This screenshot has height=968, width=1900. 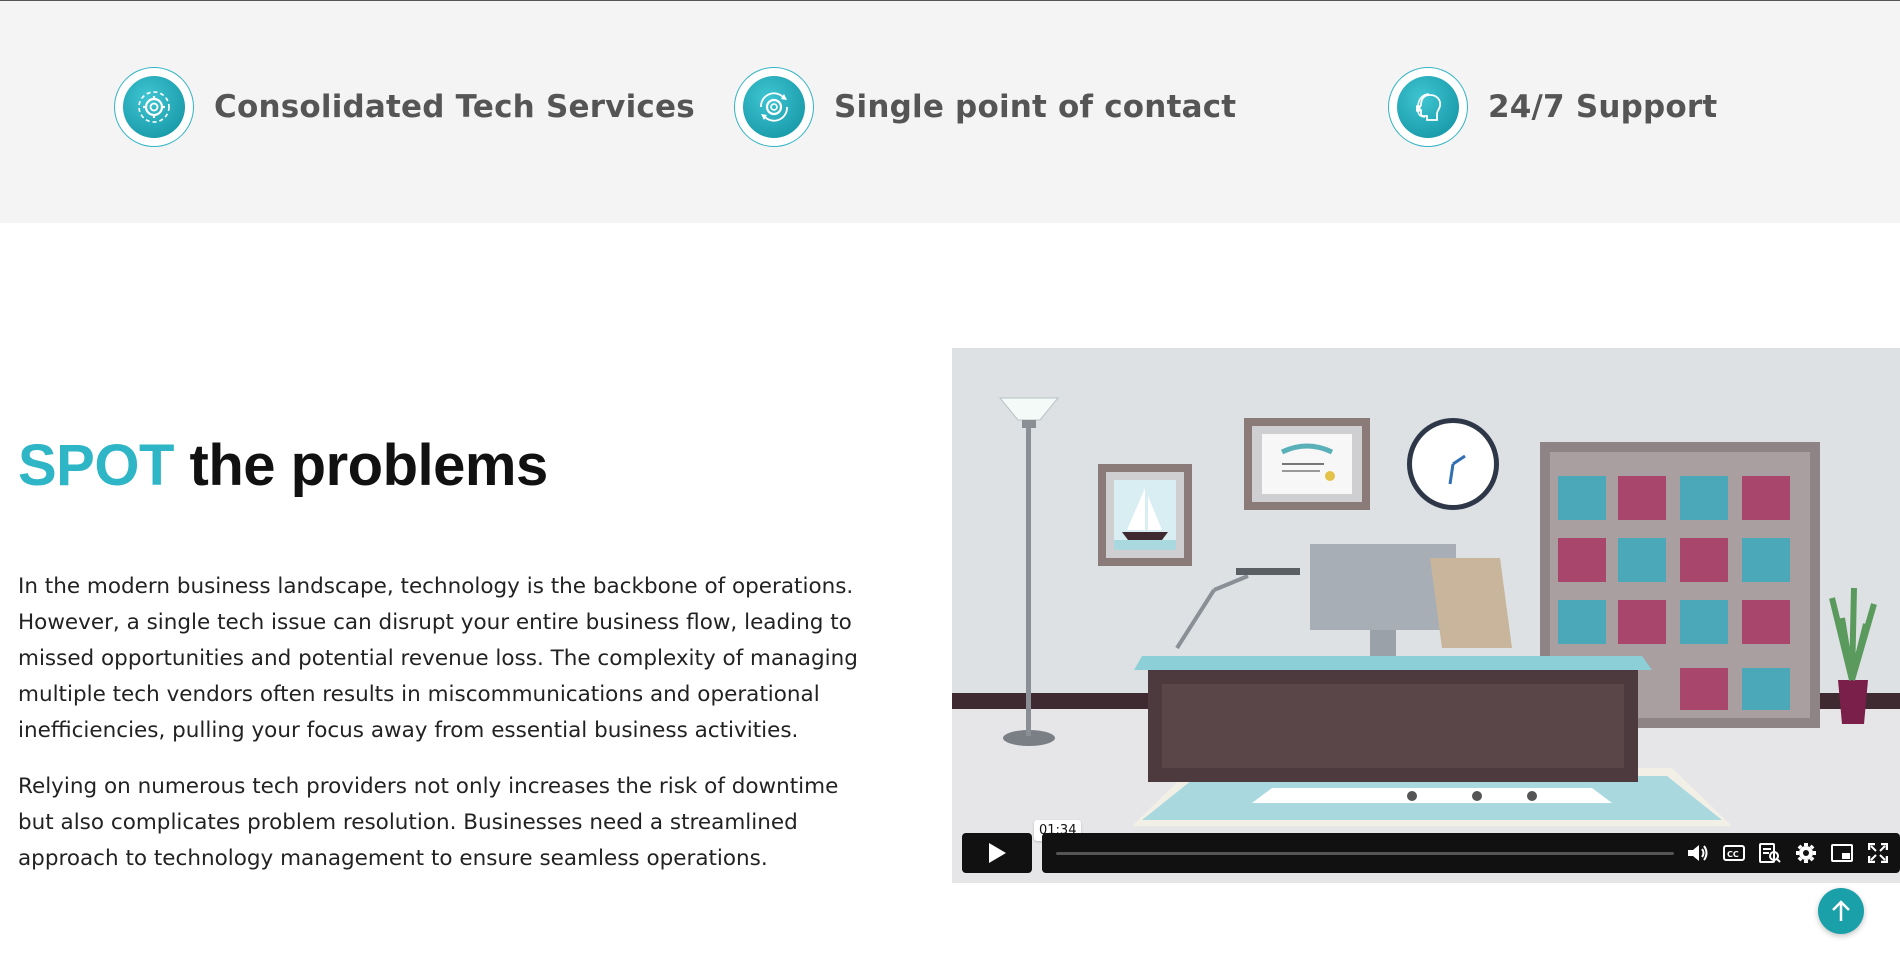 I want to click on feature-consolidated-tech: Consolidated Tech Services, so click(x=404, y=107).